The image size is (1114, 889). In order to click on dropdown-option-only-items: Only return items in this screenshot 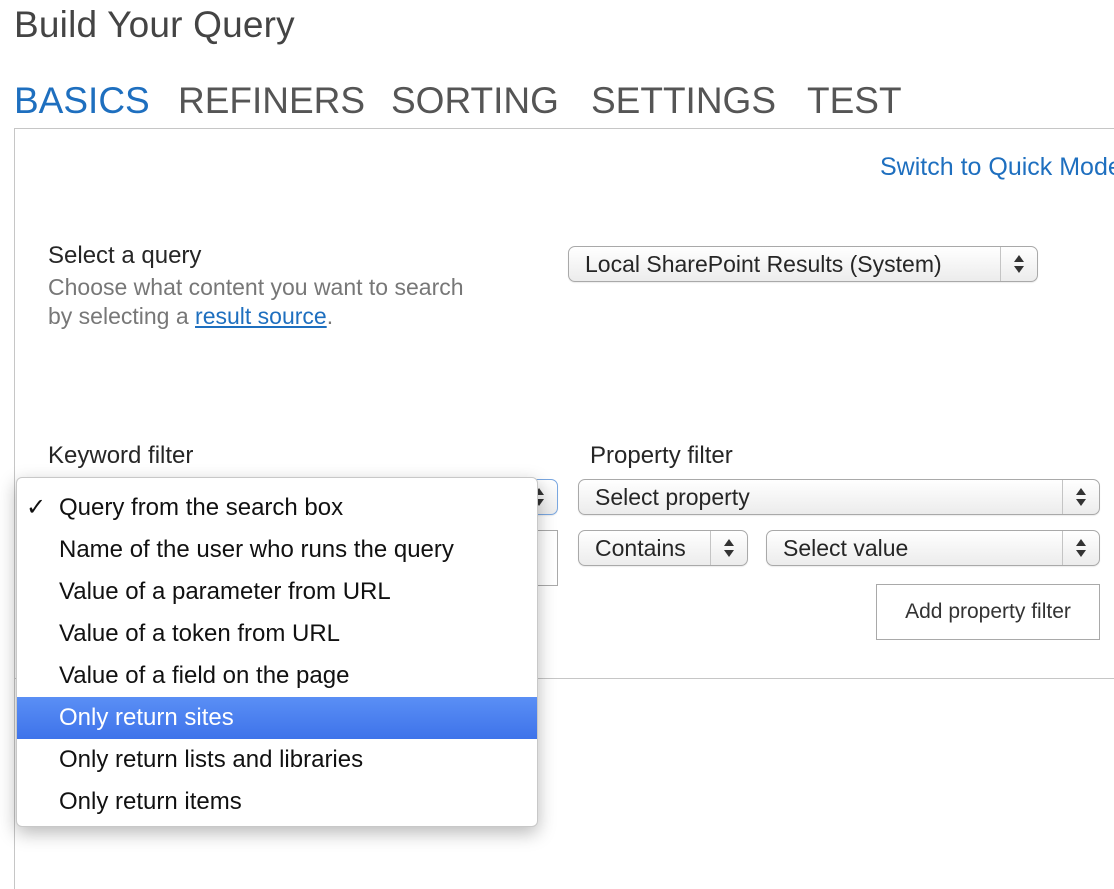, I will do `click(277, 802)`.